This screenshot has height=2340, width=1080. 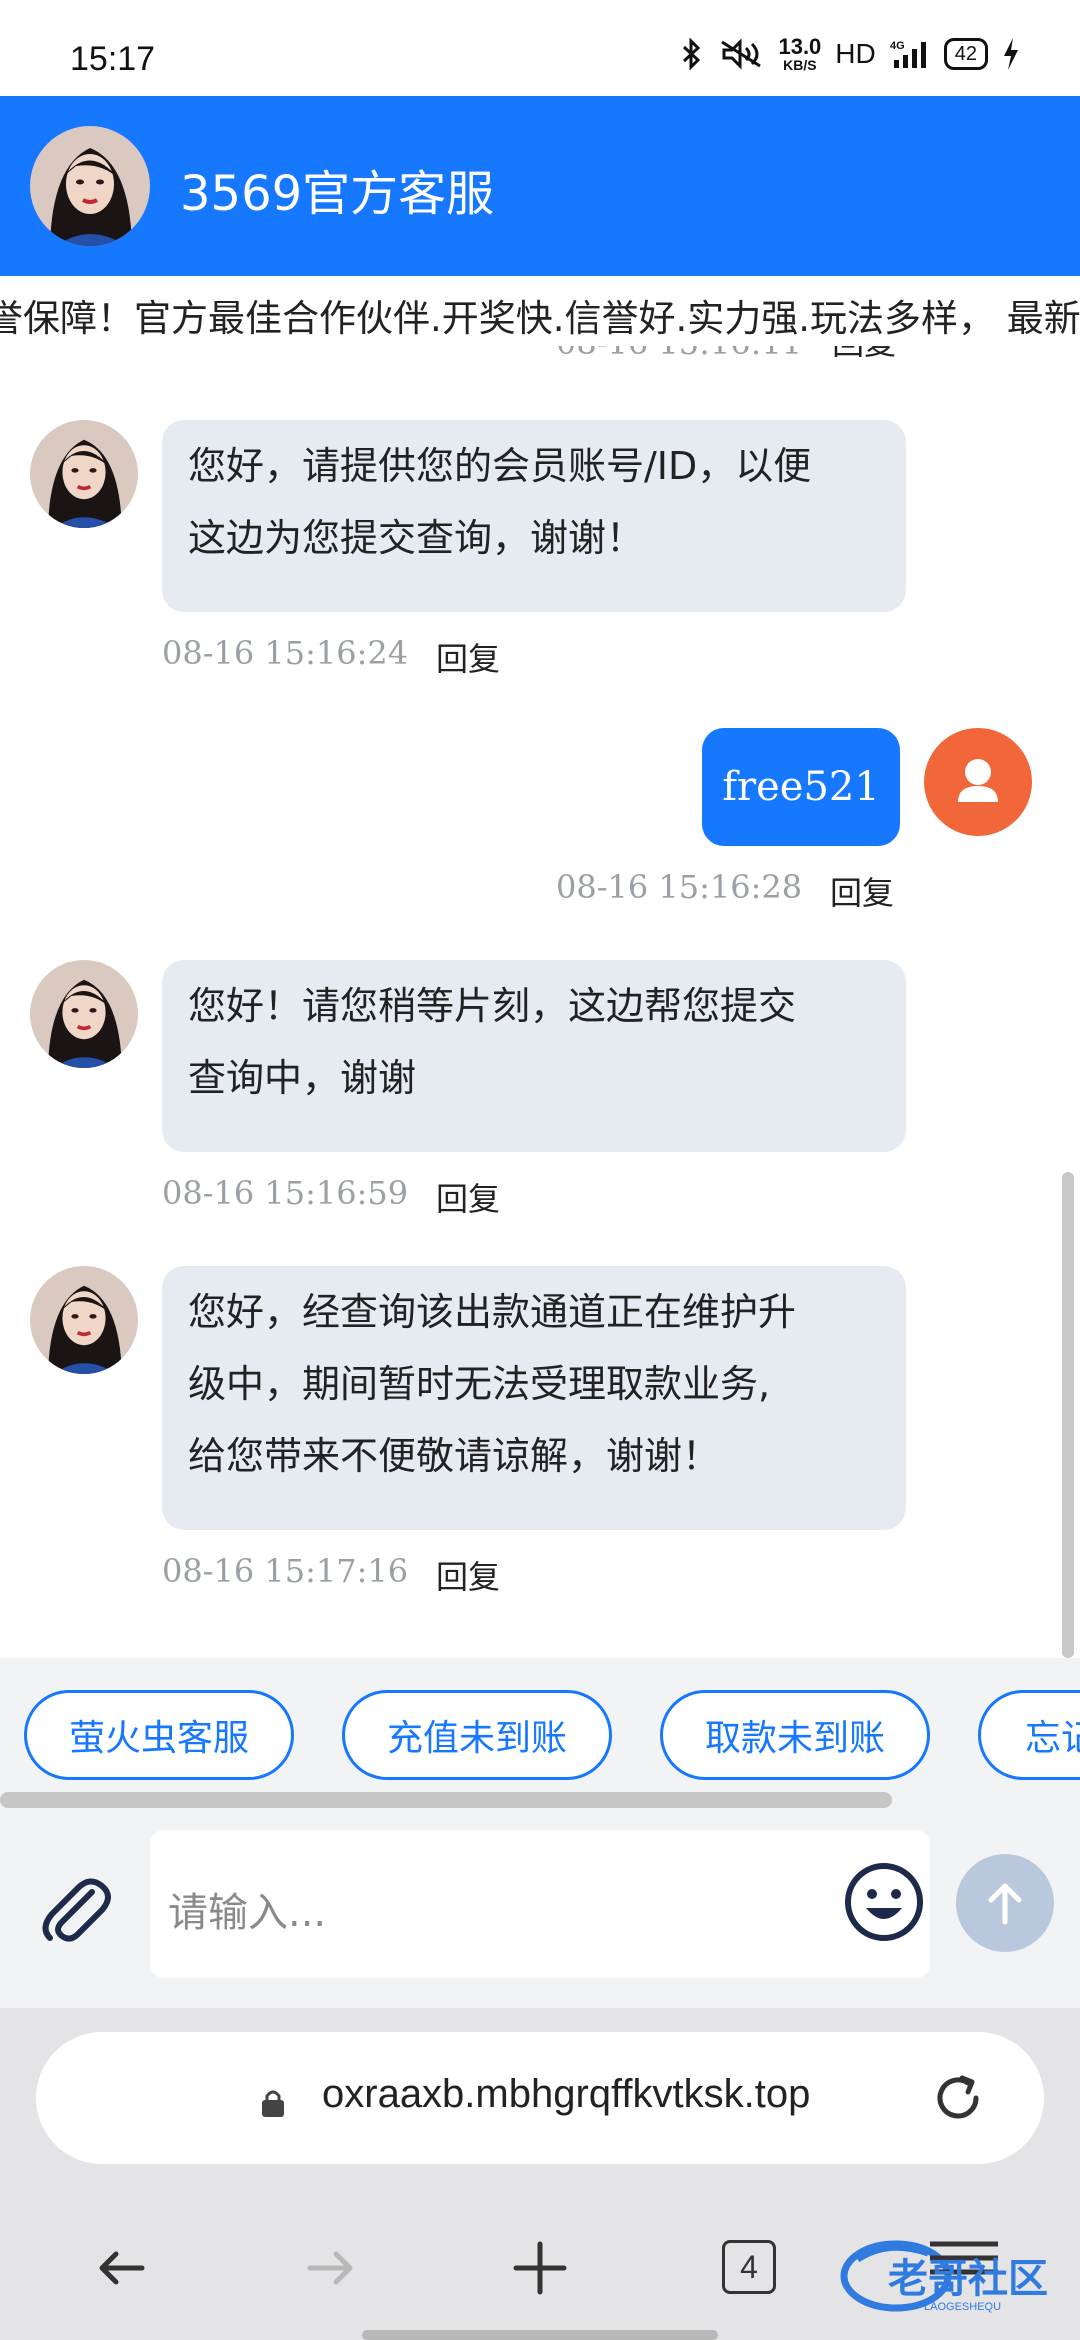 I want to click on send-icon, so click(x=1005, y=1904).